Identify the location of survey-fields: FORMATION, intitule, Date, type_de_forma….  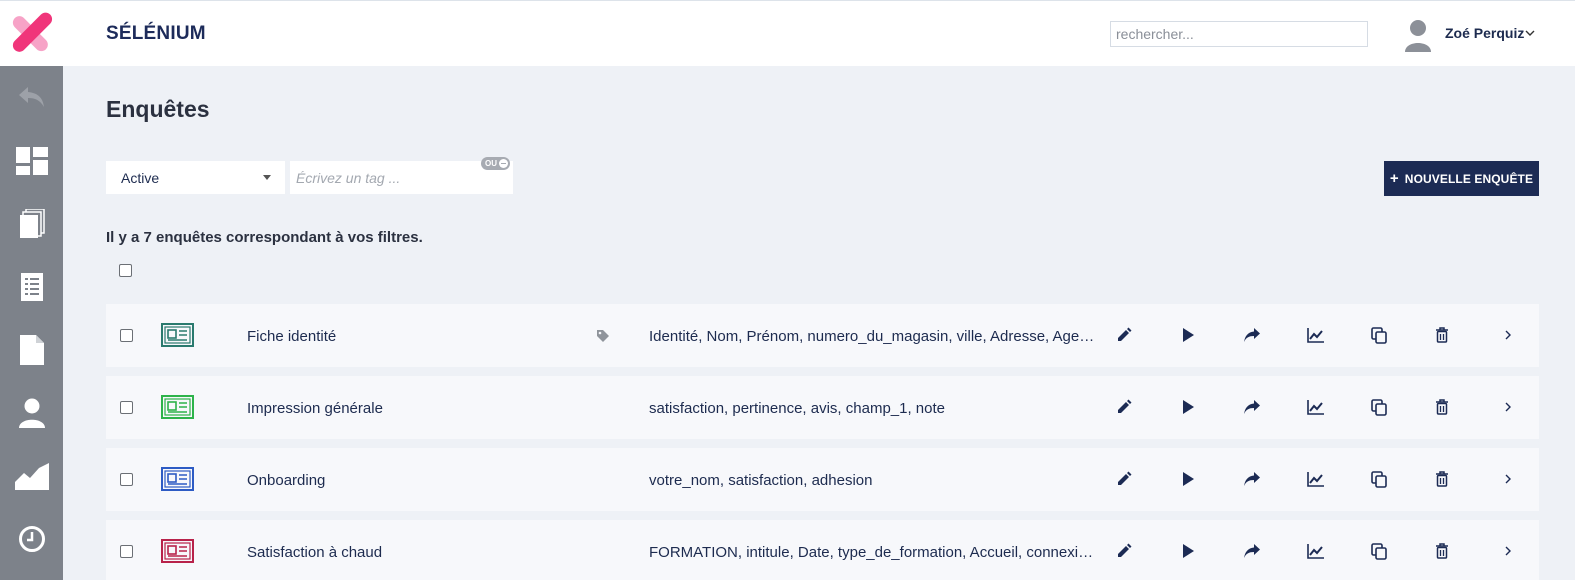
(872, 552).